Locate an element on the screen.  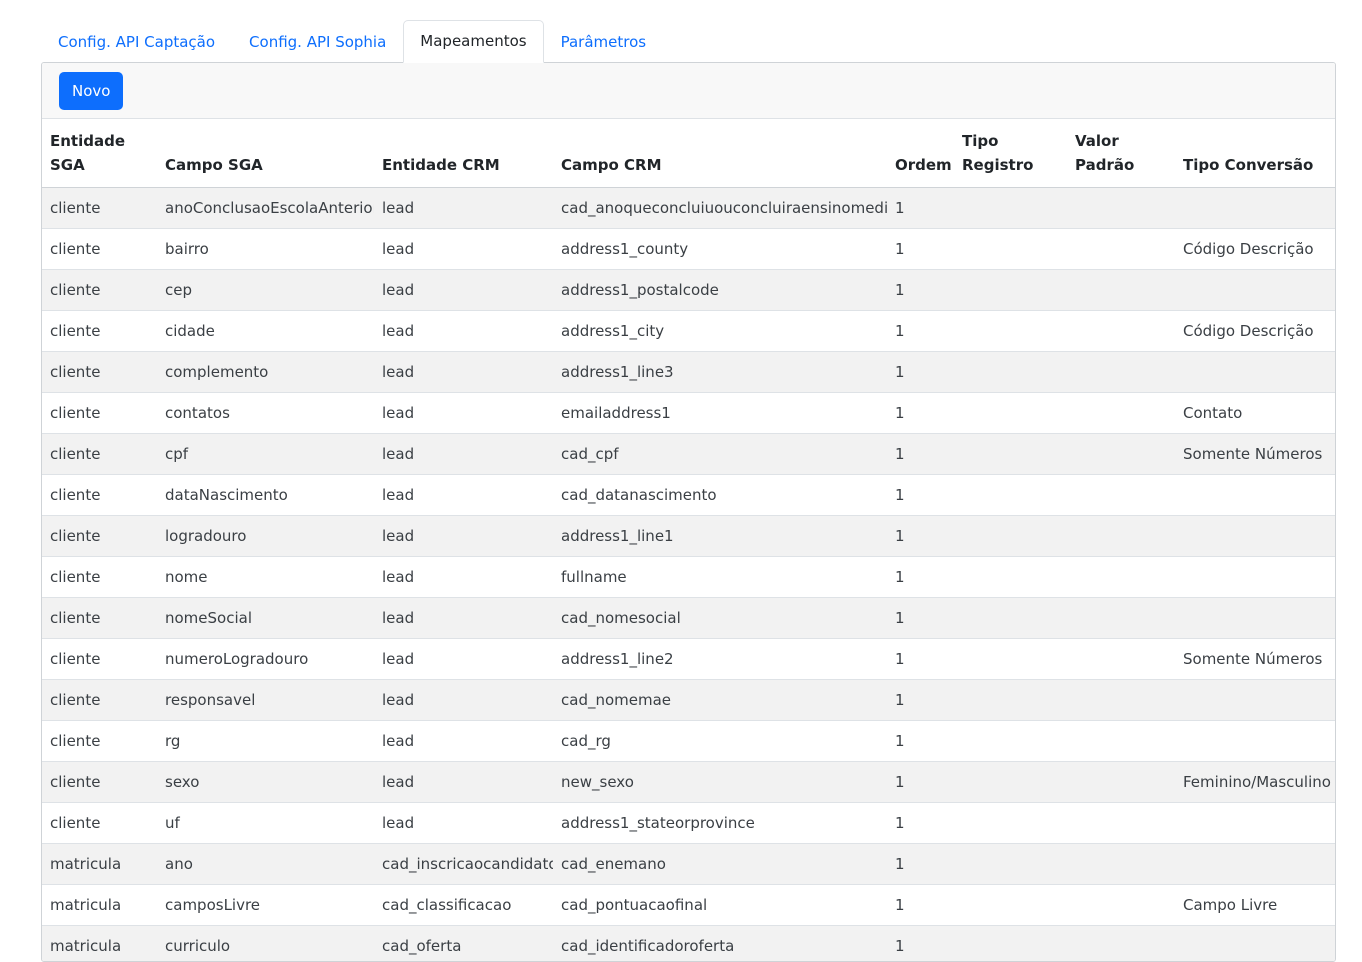
tipo-conversao-cell: Contato is located at coordinates (1255, 413).